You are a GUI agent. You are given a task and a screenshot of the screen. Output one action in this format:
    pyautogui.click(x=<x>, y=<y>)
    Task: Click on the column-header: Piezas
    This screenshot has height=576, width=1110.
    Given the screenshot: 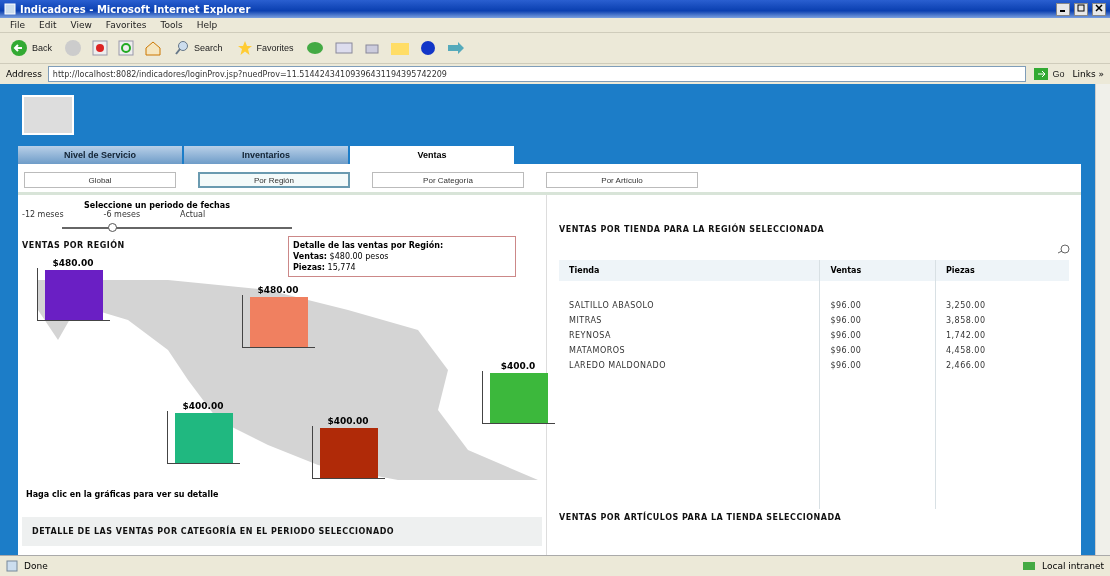 What is the action you would take?
    pyautogui.click(x=1002, y=270)
    